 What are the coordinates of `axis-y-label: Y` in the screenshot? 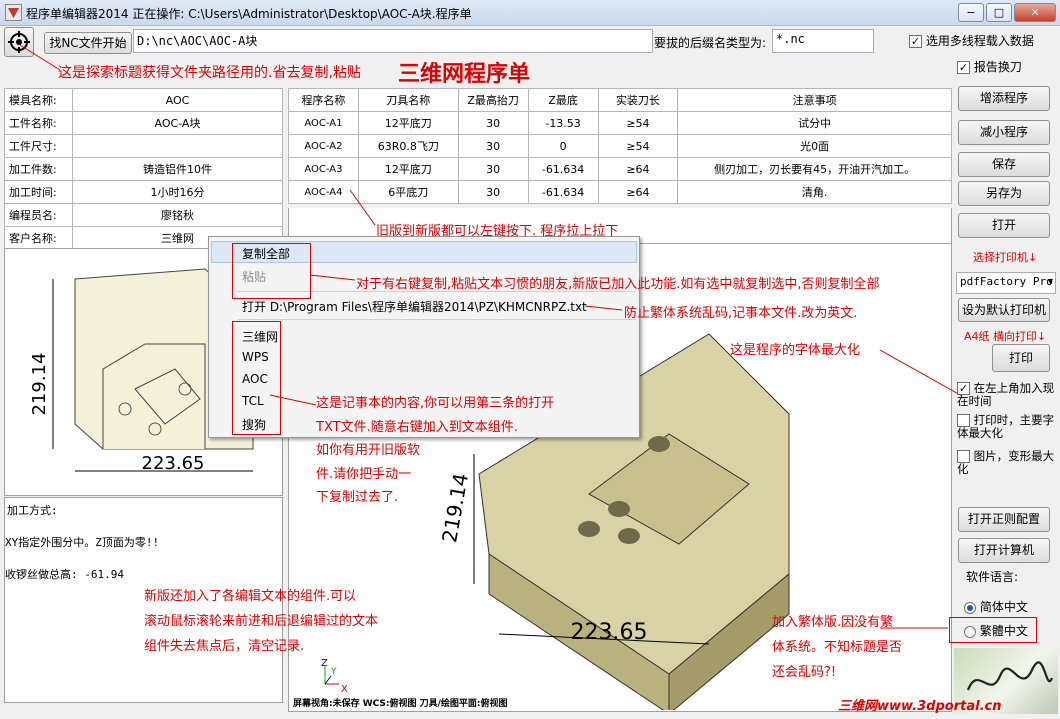 It's located at (333, 672).